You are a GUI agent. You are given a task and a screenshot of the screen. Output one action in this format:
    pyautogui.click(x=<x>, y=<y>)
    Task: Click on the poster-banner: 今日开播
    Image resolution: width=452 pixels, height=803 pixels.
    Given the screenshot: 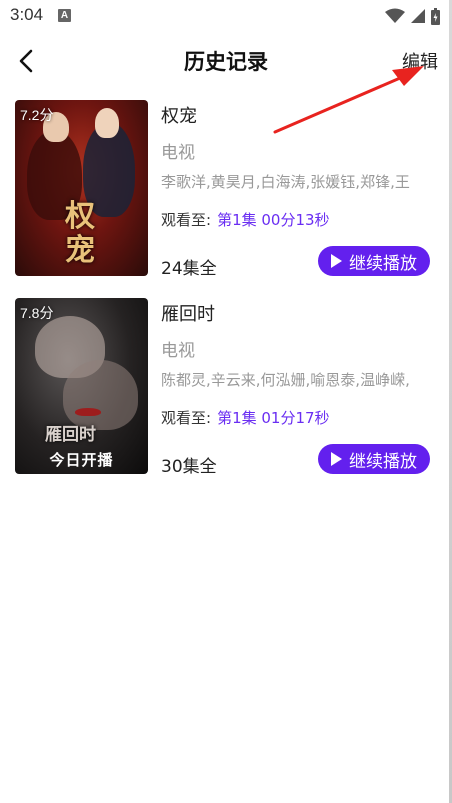 What is the action you would take?
    pyautogui.click(x=81, y=460)
    